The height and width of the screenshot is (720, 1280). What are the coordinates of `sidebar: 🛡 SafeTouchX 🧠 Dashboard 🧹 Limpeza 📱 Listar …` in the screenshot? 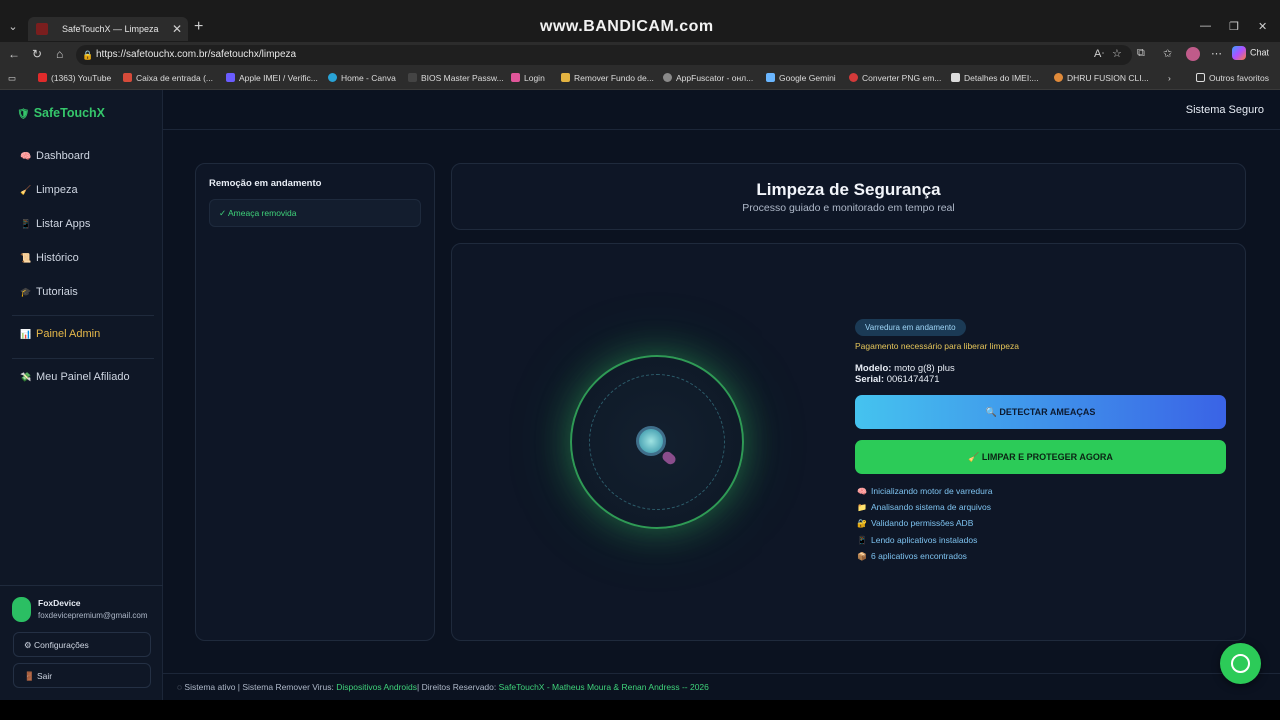 It's located at (81, 395).